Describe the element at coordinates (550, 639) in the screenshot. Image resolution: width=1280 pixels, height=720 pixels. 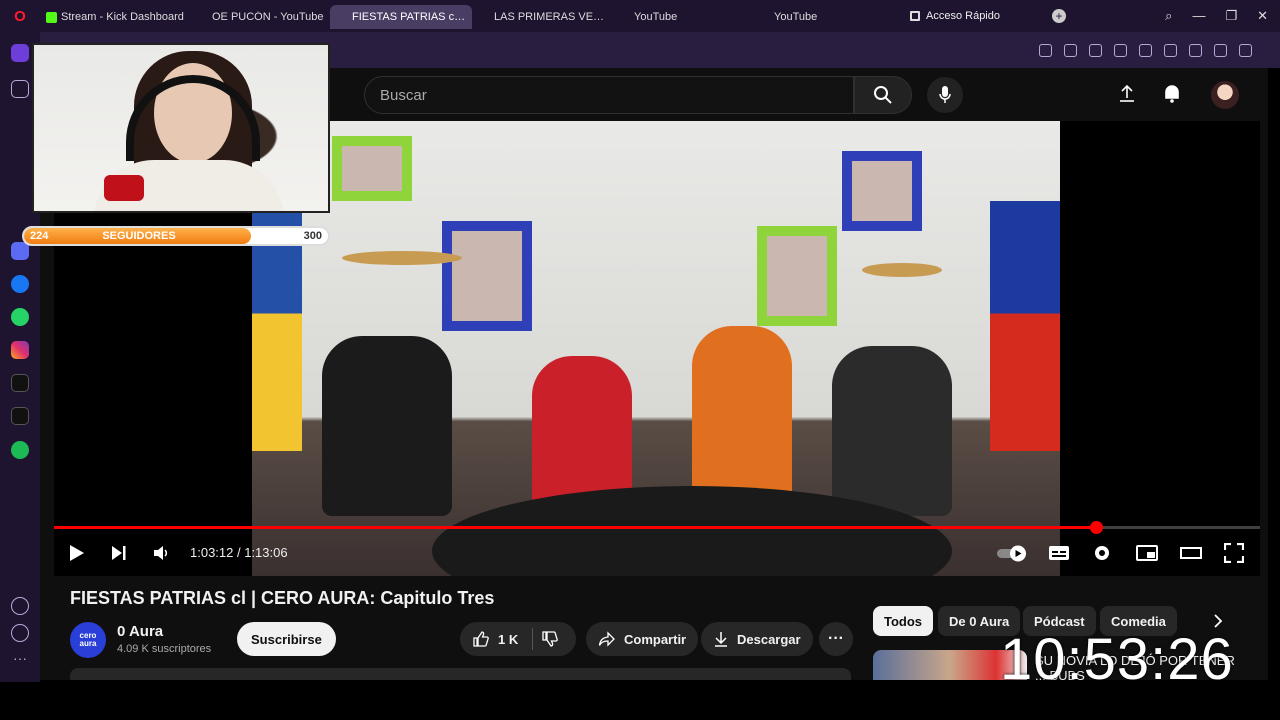
I see `dislike-icon` at that location.